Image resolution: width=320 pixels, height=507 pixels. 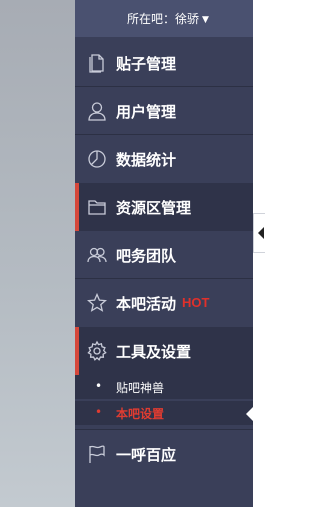 I want to click on document-icon, so click(x=97, y=63).